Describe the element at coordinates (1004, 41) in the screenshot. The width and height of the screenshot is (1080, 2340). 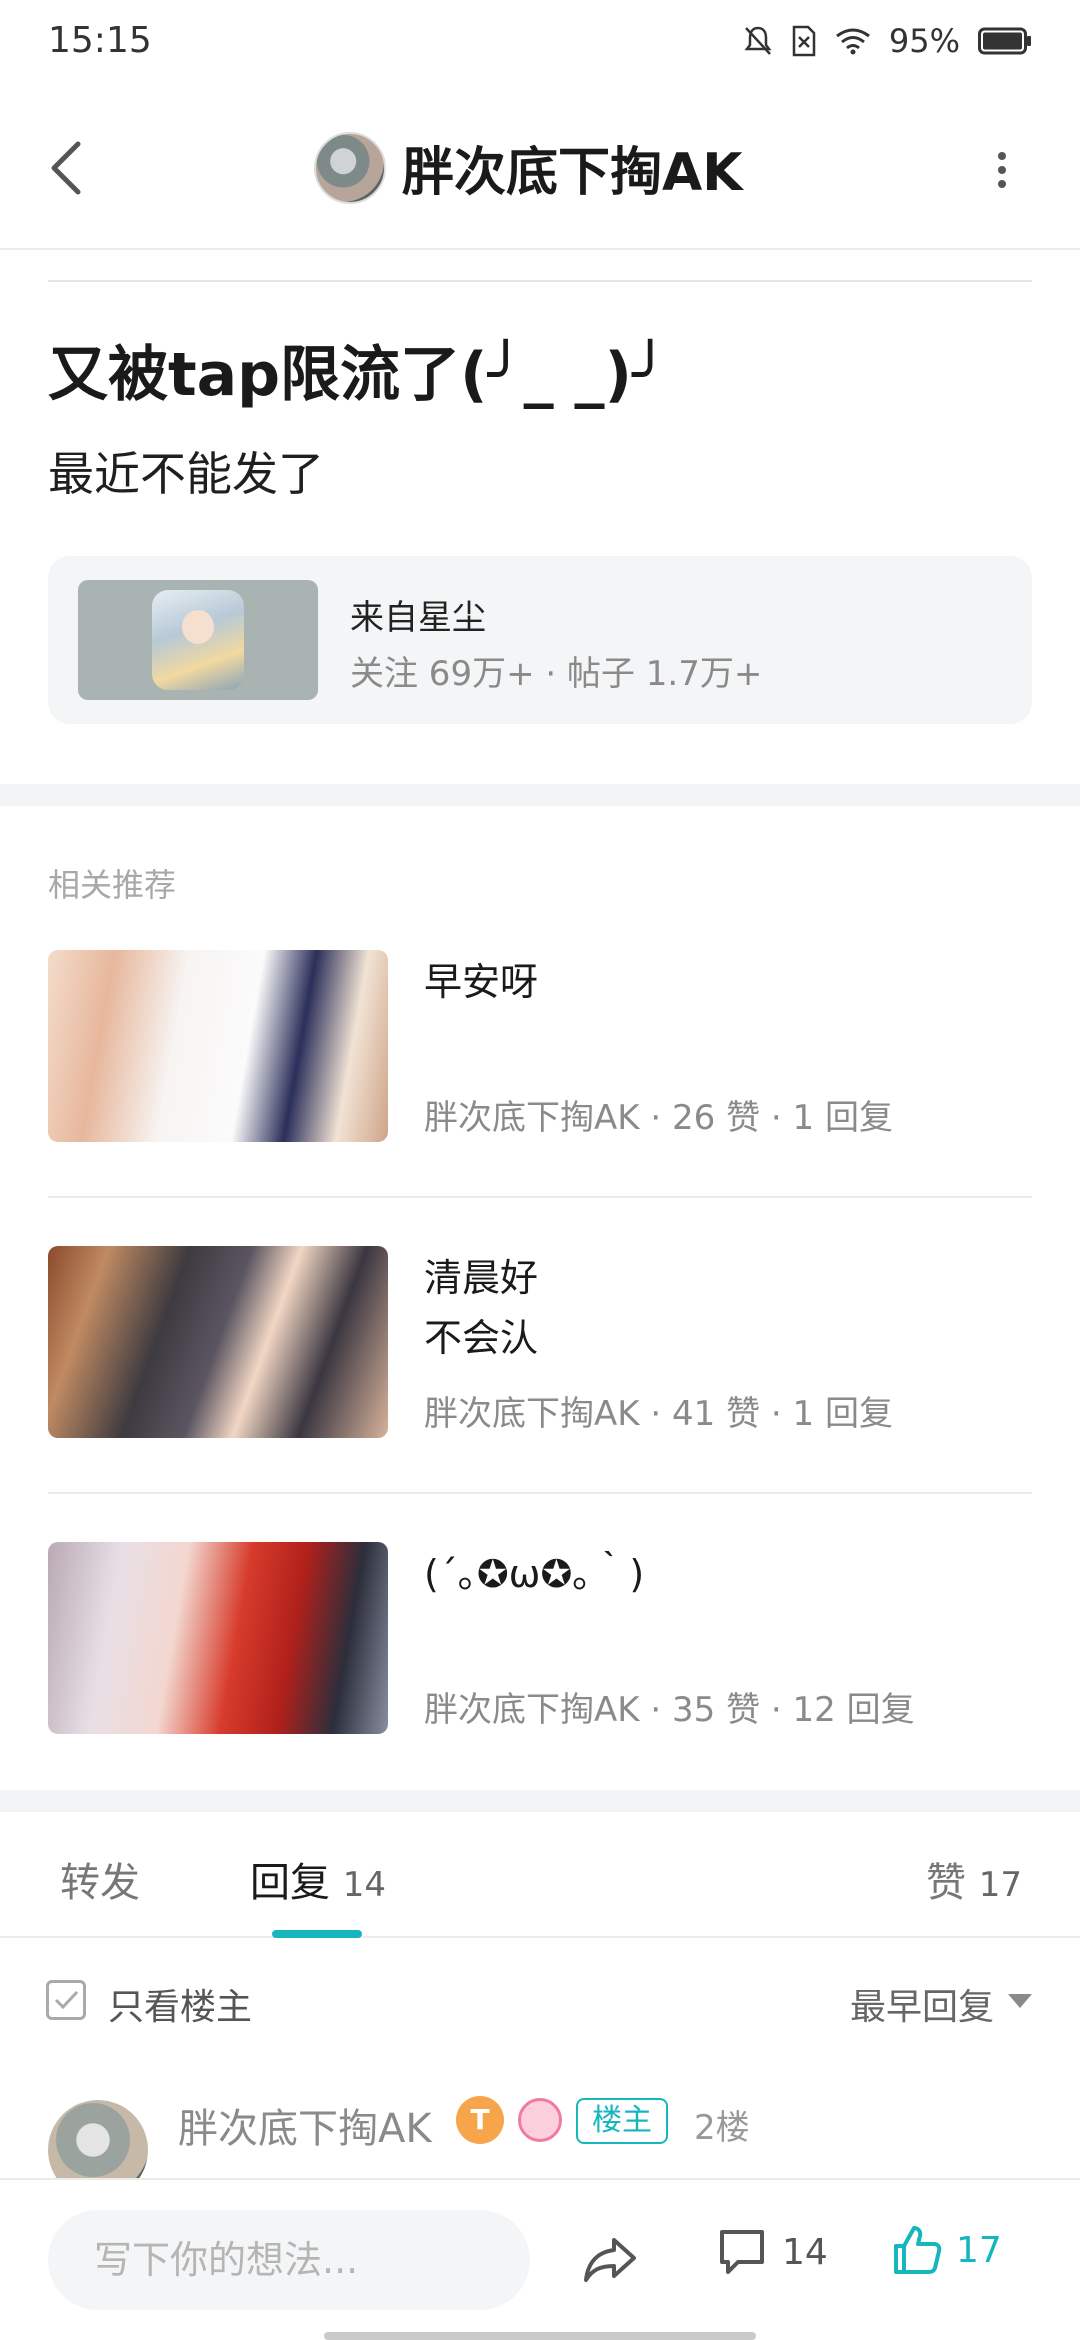
I see `battery-icon` at that location.